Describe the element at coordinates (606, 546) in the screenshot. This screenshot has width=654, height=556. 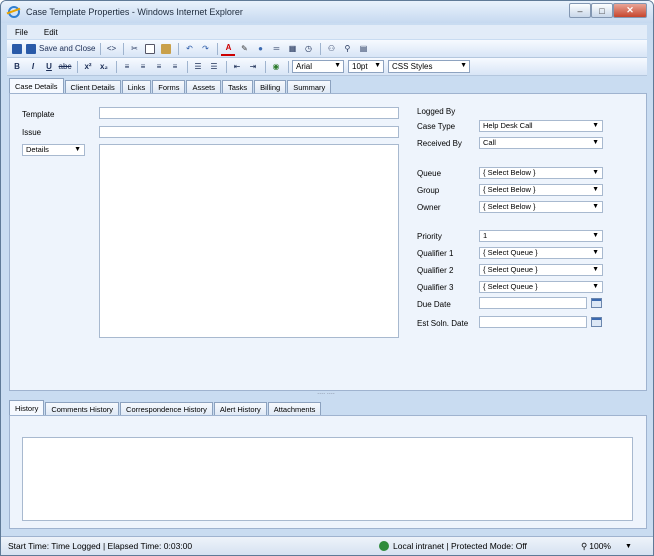
I see `zoom-control: ⚲ 100% ▼` at that location.